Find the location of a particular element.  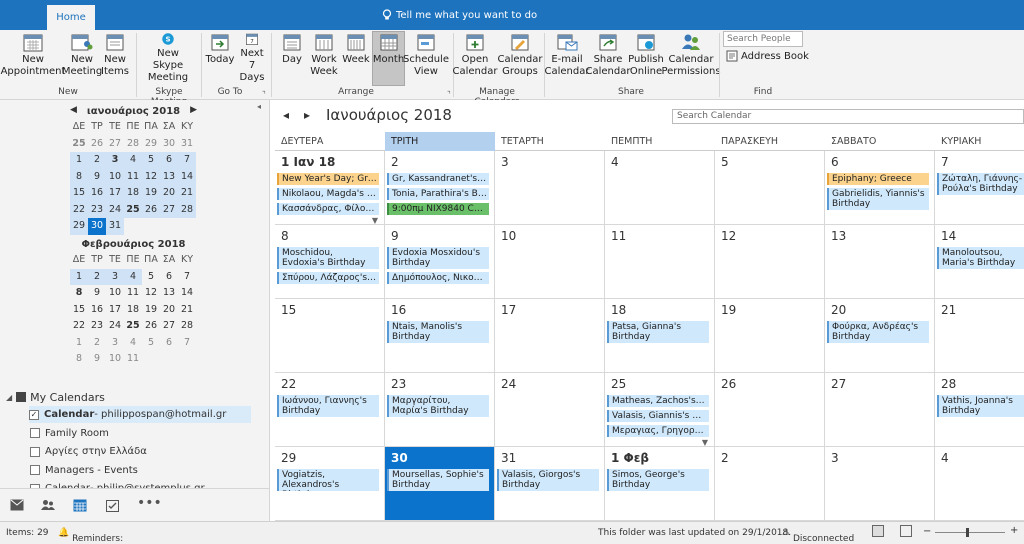

calendar-event: Evdoxia Mosxidou's Birthday is located at coordinates (438, 258).